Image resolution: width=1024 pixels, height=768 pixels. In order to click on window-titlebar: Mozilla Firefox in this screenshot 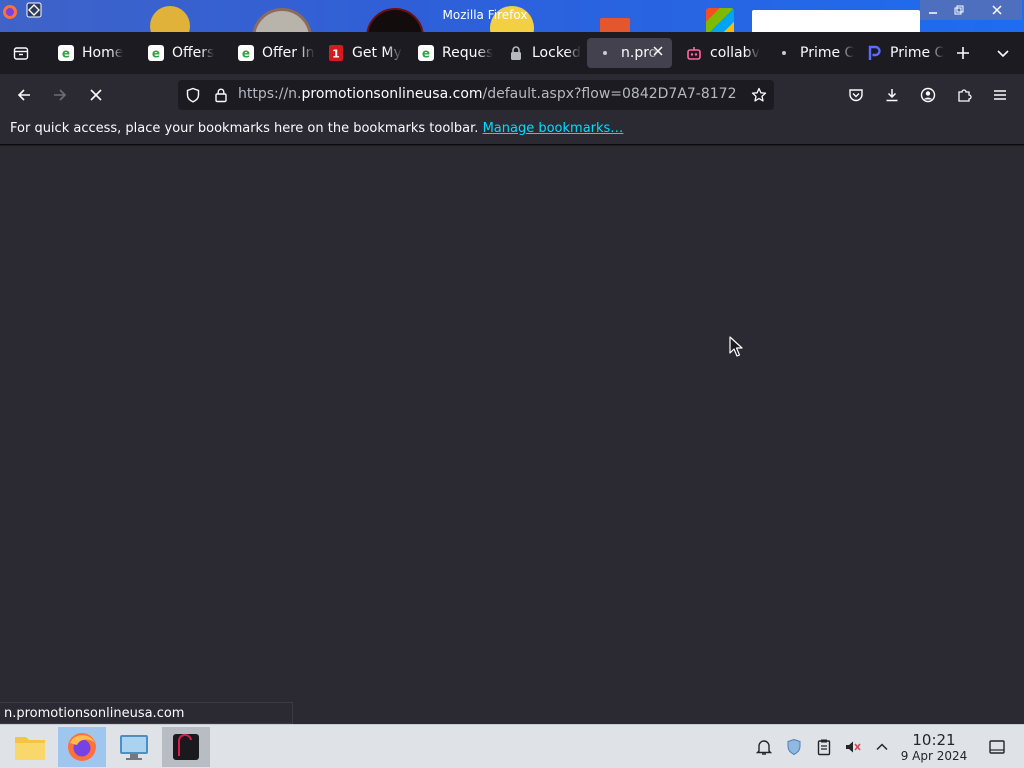, I will do `click(512, 16)`.